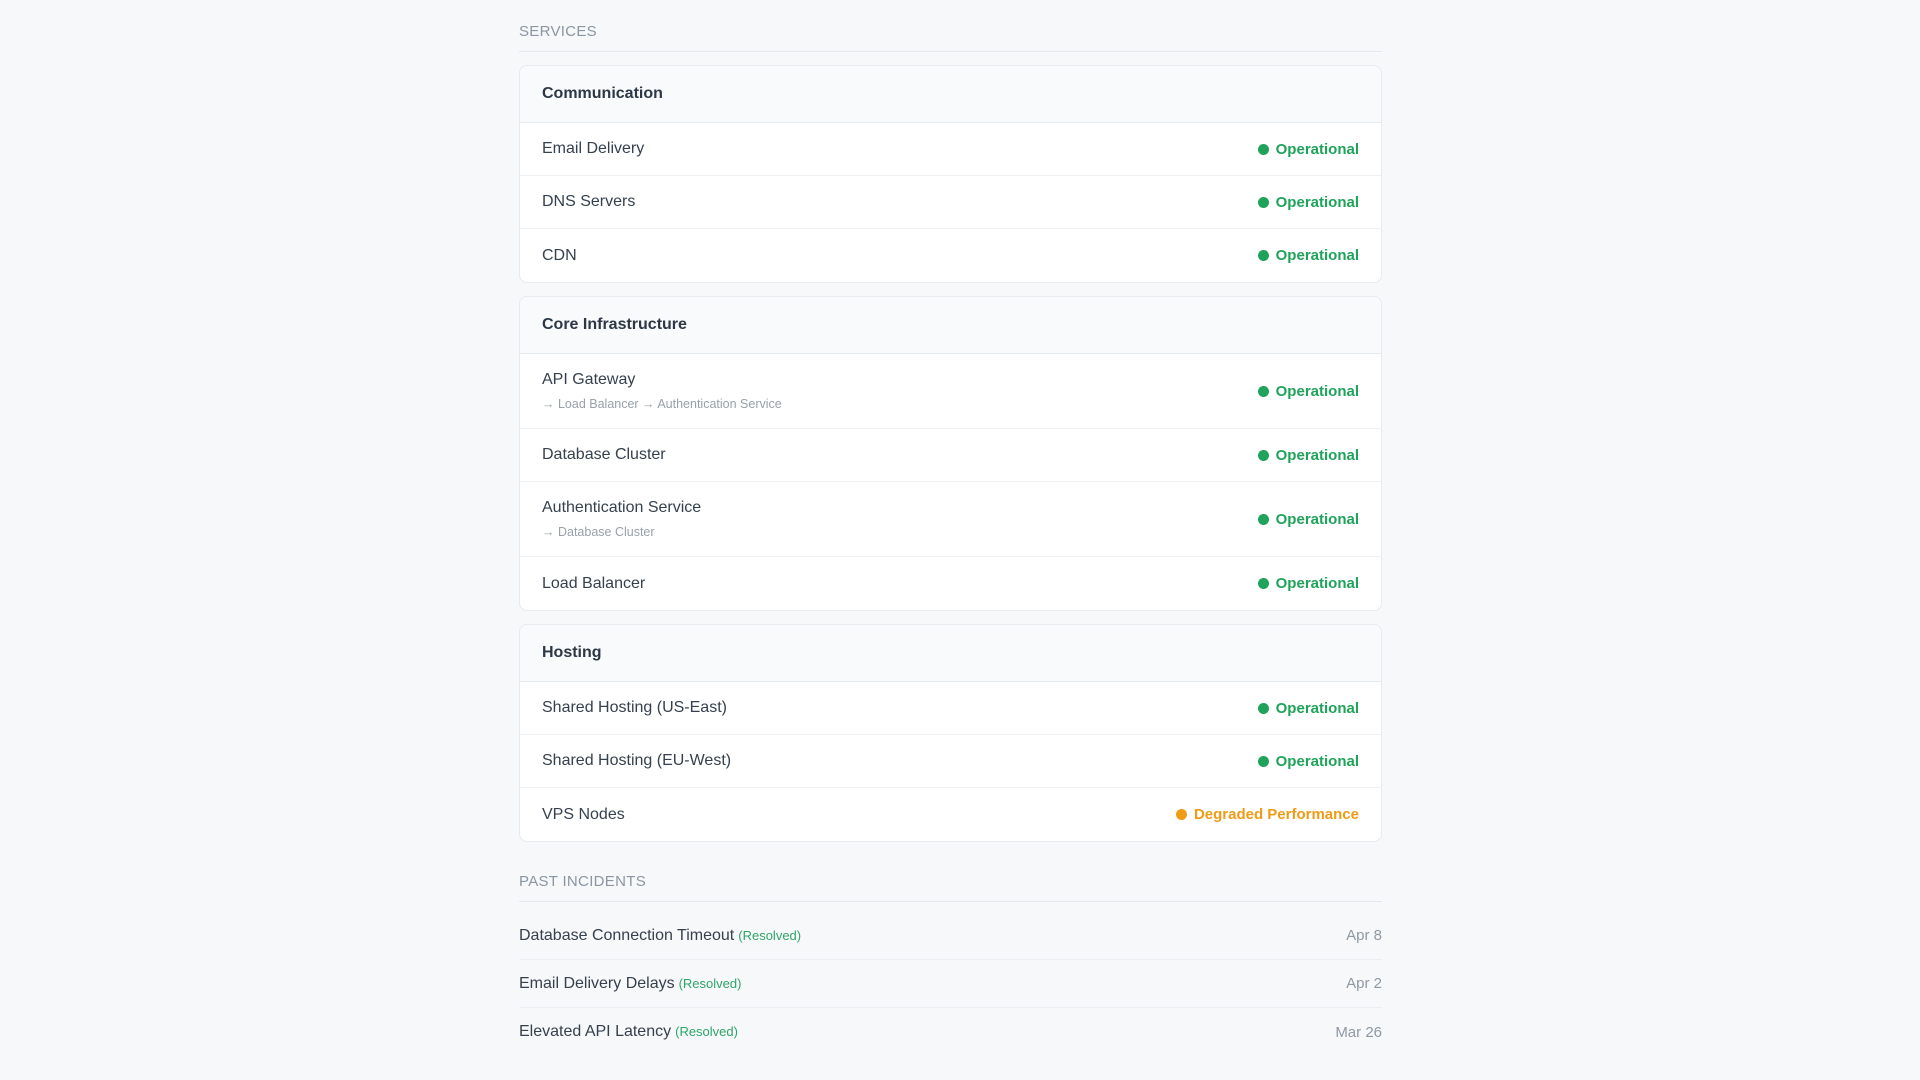 This screenshot has width=1920, height=1080. I want to click on service-info: VPS Nodes, so click(583, 815).